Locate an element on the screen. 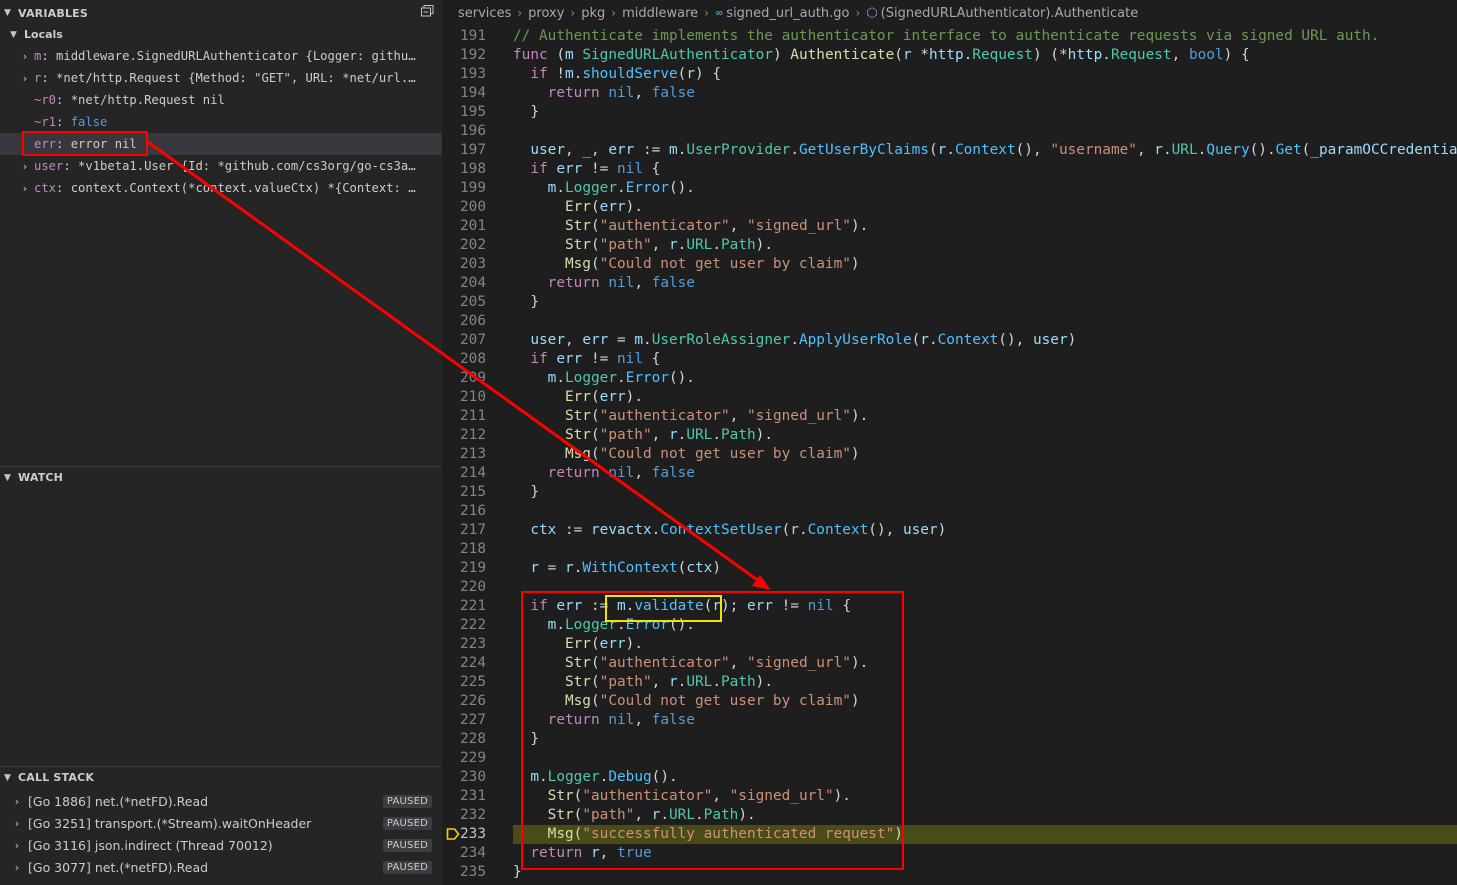 This screenshot has width=1457, height=885. line-number: 214 is located at coordinates (464, 473).